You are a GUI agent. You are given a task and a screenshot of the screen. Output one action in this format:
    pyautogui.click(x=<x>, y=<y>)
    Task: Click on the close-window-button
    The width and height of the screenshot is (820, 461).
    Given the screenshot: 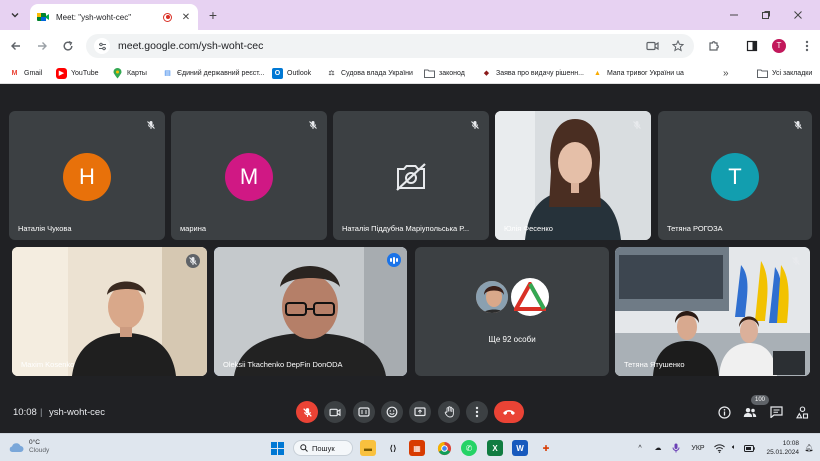 What is the action you would take?
    pyautogui.click(x=798, y=15)
    